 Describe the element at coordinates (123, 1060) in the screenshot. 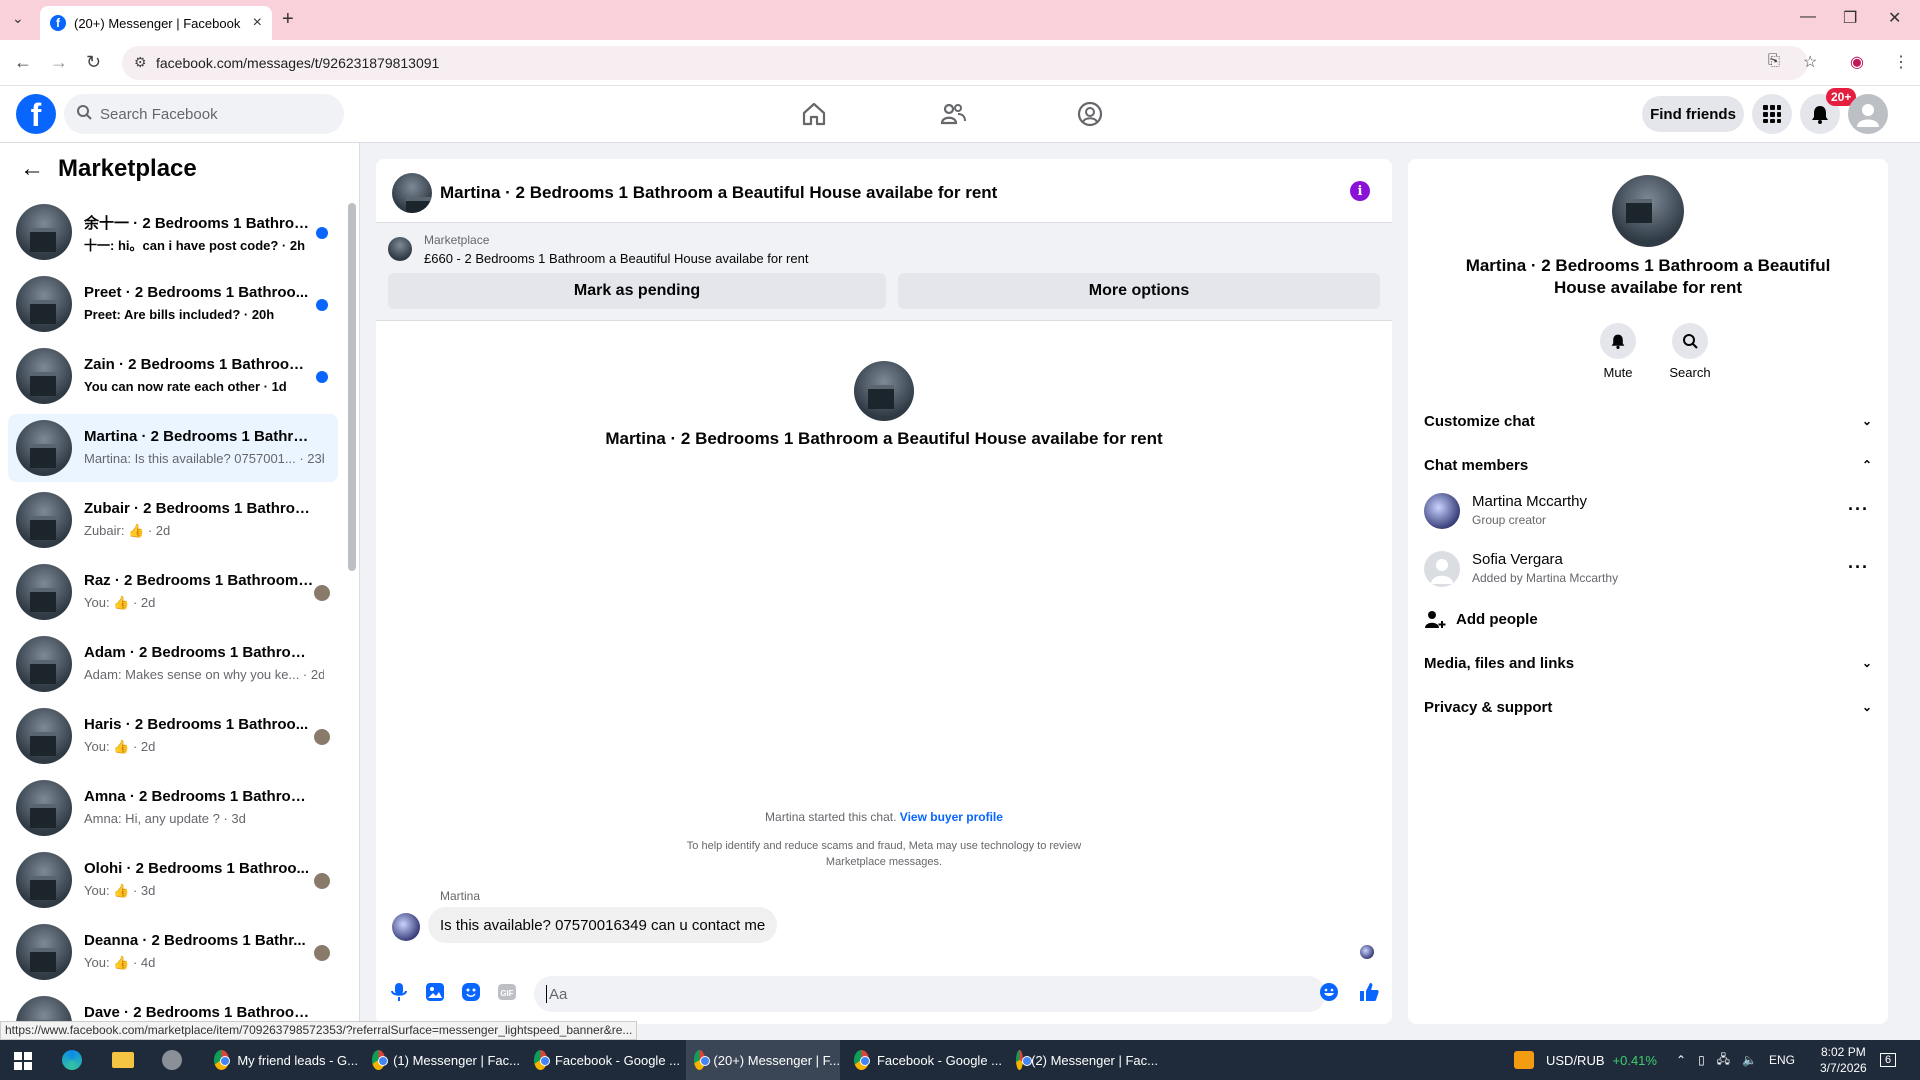

I see `file-explorer-icon` at that location.